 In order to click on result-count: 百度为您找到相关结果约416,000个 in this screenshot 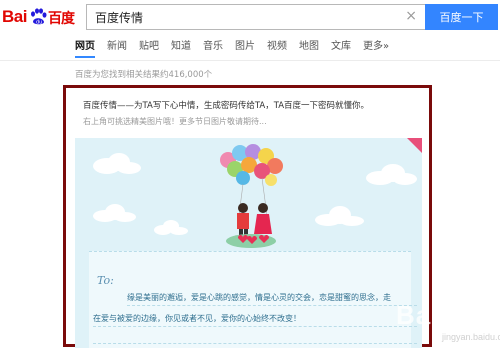, I will do `click(144, 75)`.